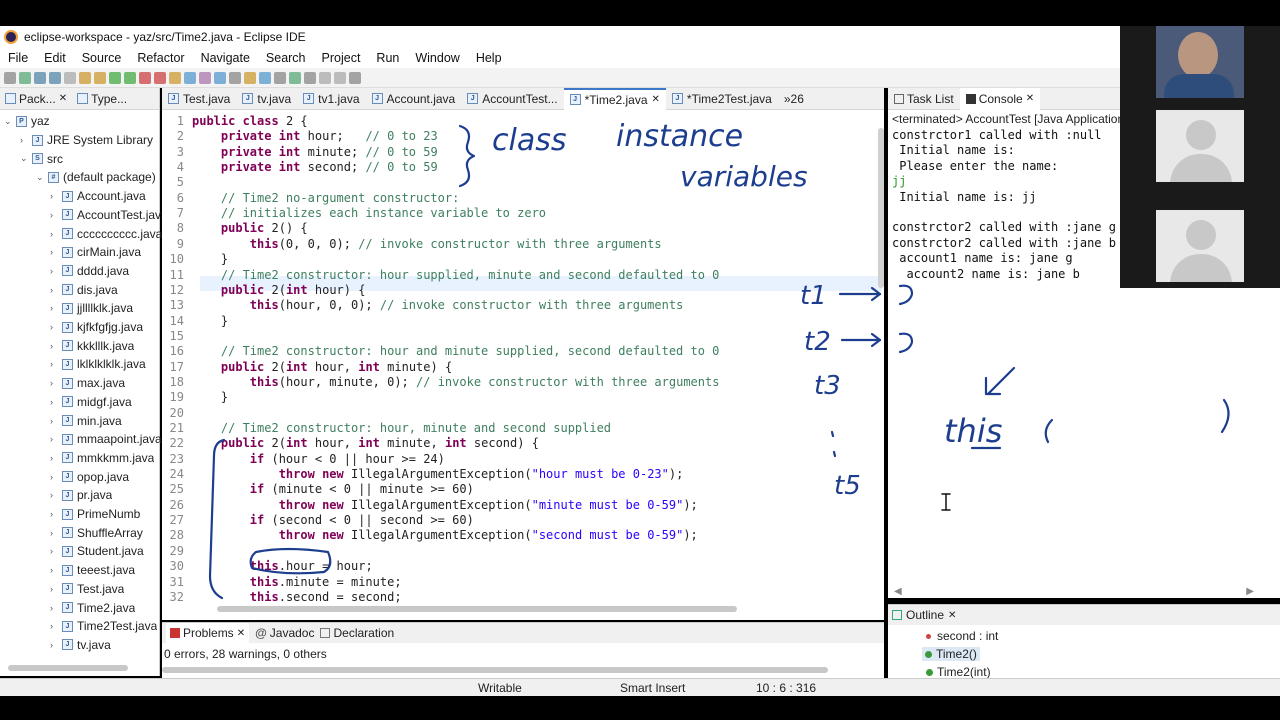  What do you see at coordinates (958, 672) in the screenshot?
I see `outline-item-time2-int: Time2(int)` at bounding box center [958, 672].